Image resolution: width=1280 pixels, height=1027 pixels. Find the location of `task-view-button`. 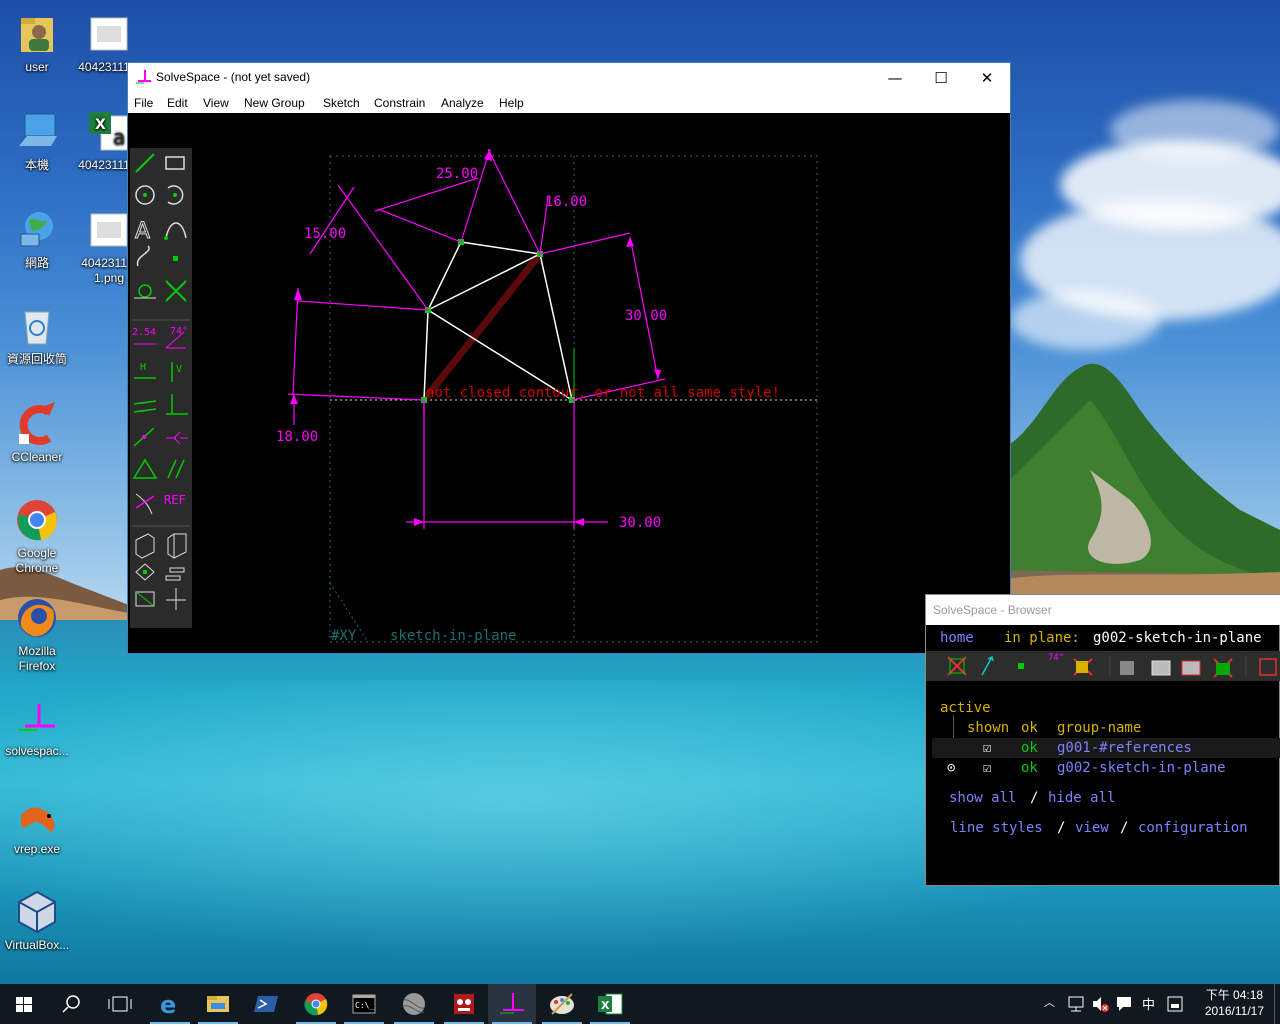

task-view-button is located at coordinates (120, 1004).